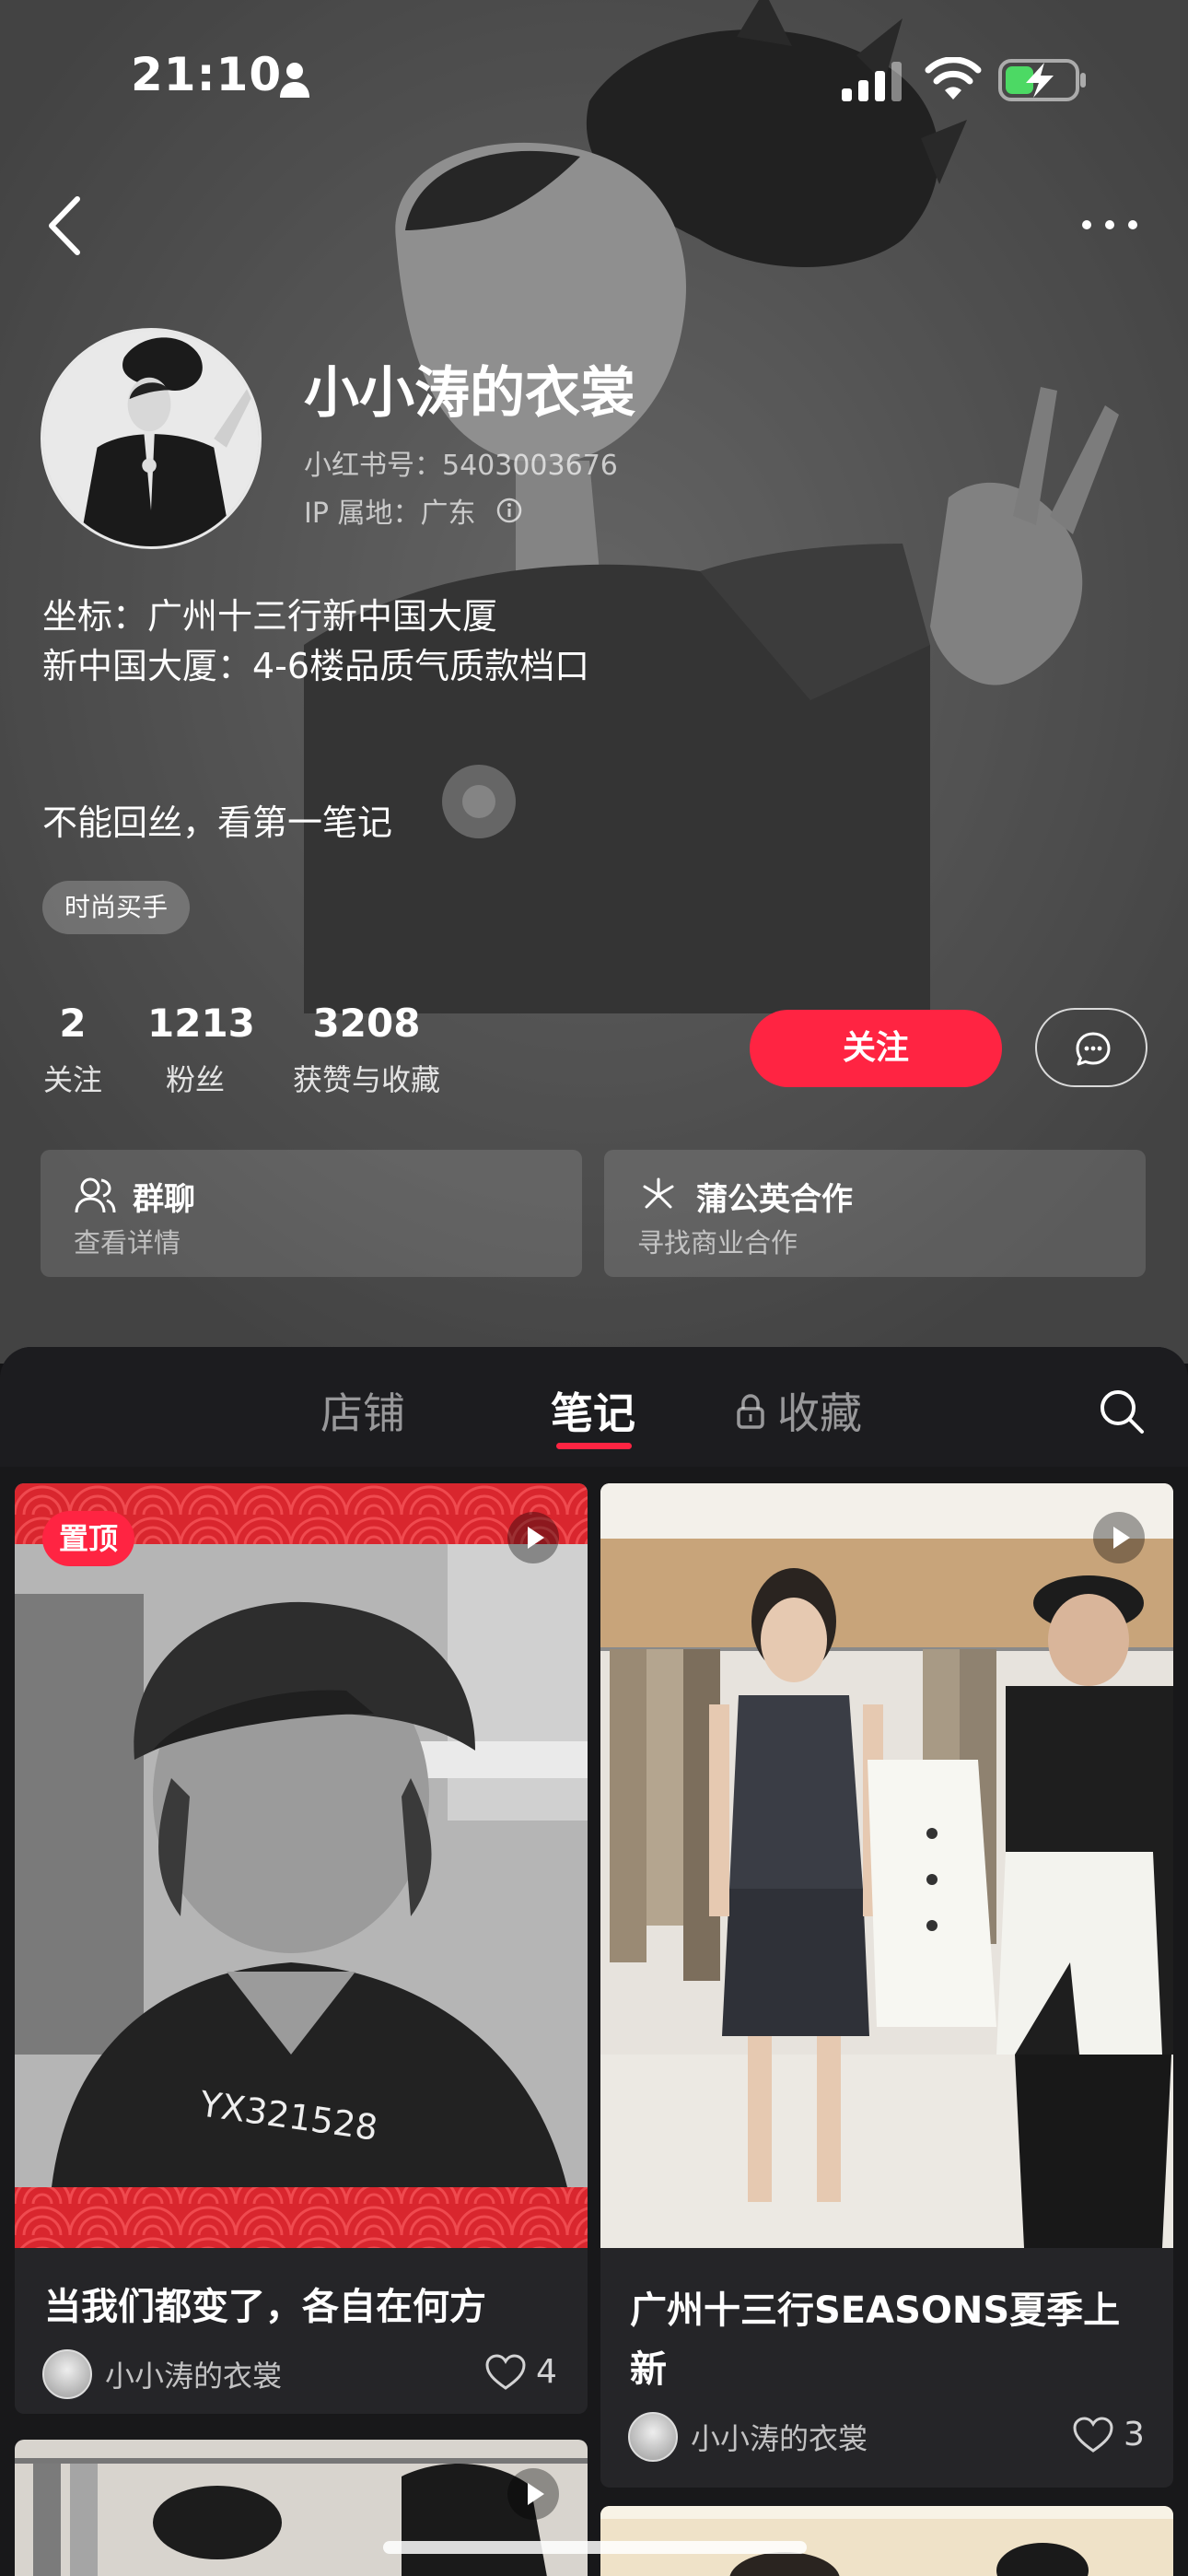 The width and height of the screenshot is (1188, 2576). Describe the element at coordinates (366, 1050) in the screenshot. I see `stat-likes-and-saves: 3208 获赞与收藏` at that location.